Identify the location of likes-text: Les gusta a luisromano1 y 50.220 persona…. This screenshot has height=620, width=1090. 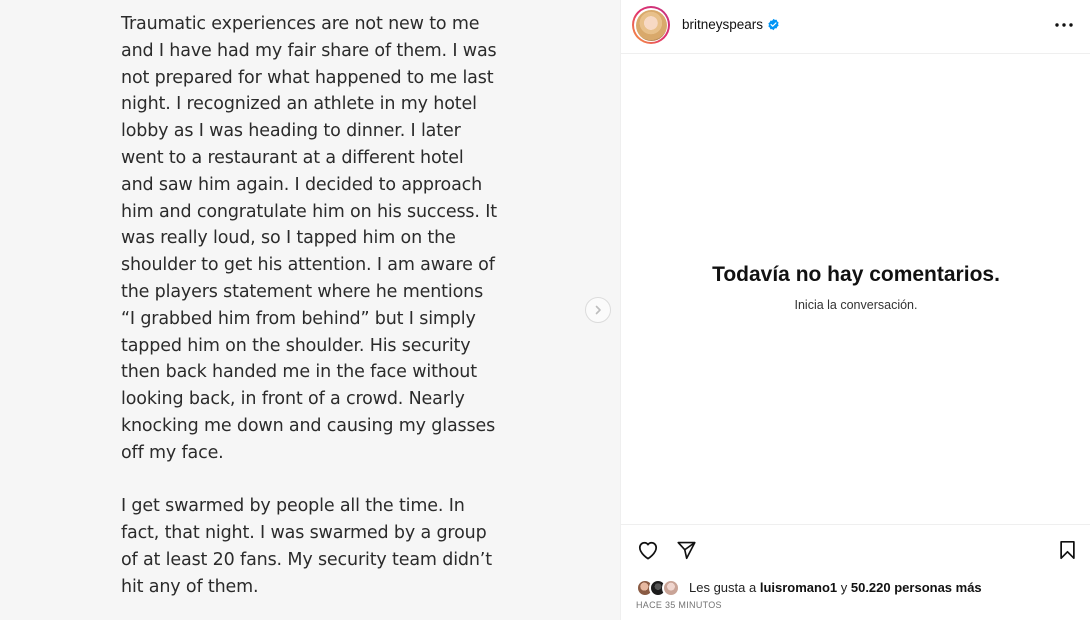
(835, 587).